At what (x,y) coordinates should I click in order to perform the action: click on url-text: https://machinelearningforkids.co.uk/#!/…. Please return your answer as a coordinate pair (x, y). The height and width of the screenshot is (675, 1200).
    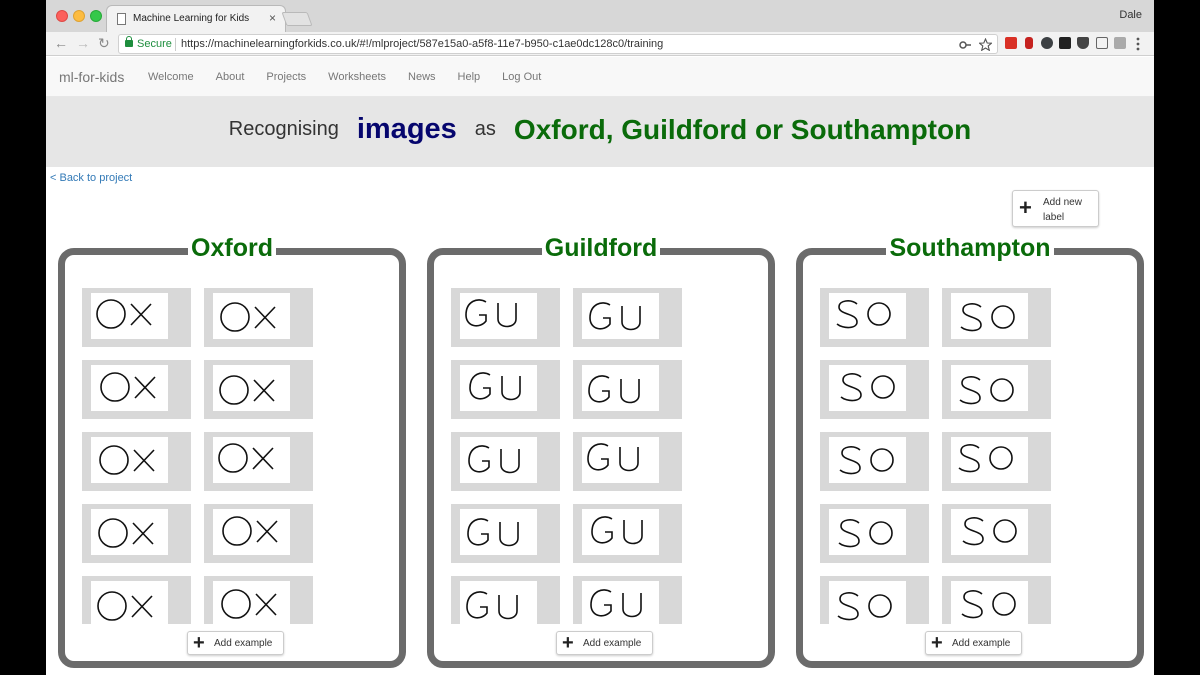
    Looking at the image, I should click on (422, 44).